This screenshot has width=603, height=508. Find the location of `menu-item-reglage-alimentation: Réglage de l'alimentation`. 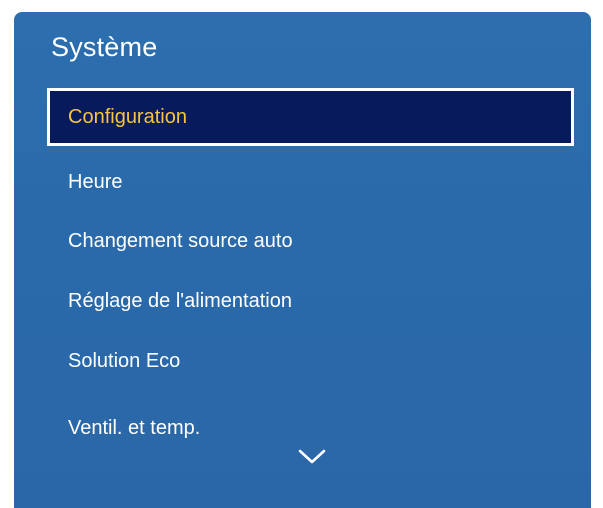

menu-item-reglage-alimentation: Réglage de l'alimentation is located at coordinates (310, 301).